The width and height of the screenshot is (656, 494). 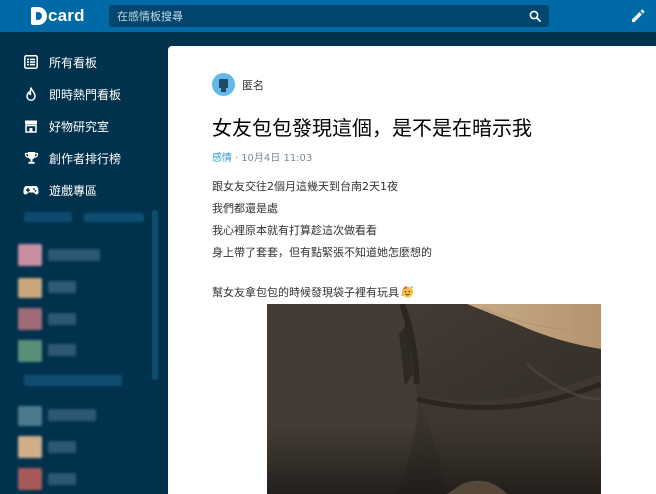 I want to click on content-line: 身上帶了套套，但有點緊張不知道她怎麼想的, so click(x=322, y=252).